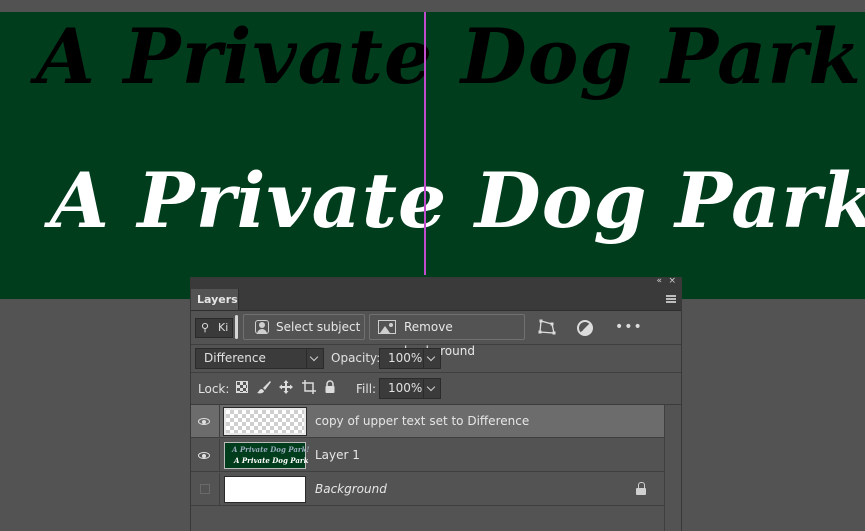  Describe the element at coordinates (427, 489) in the screenshot. I see `layer-row-background: Background` at that location.